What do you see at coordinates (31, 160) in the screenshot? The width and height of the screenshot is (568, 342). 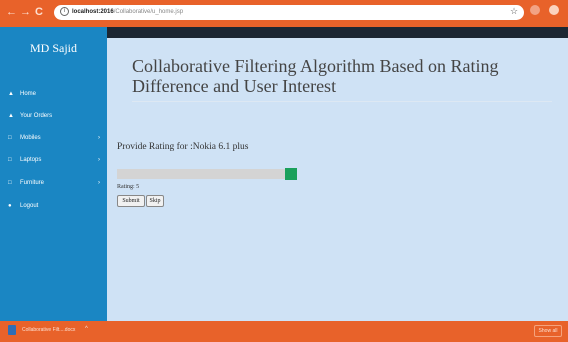 I see `sidebar-item-label: Laptops` at bounding box center [31, 160].